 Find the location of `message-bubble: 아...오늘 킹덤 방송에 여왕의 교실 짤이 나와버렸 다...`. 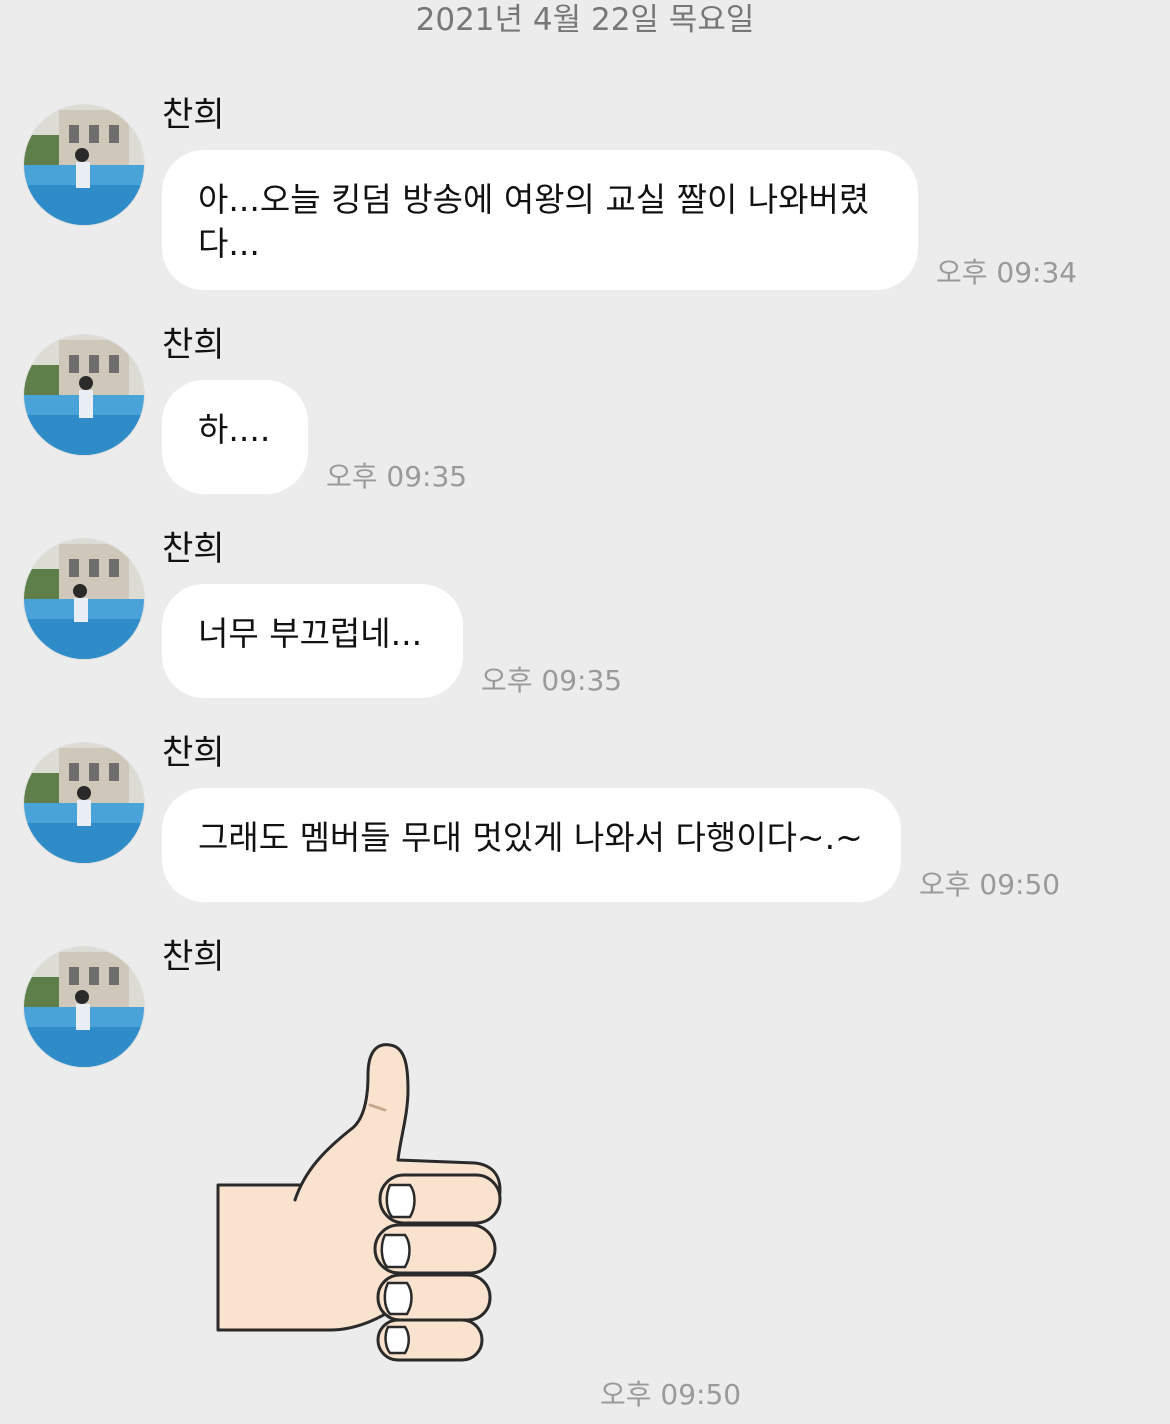

message-bubble: 아...오늘 킹덤 방송에 여왕의 교실 짤이 나와버렸 다... is located at coordinates (540, 220).